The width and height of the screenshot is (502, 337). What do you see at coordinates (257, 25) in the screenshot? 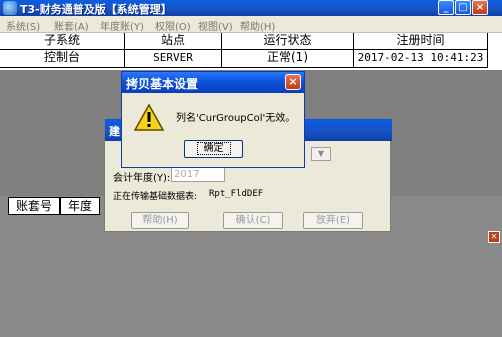
I see `menu-help: 帮助(H)` at bounding box center [257, 25].